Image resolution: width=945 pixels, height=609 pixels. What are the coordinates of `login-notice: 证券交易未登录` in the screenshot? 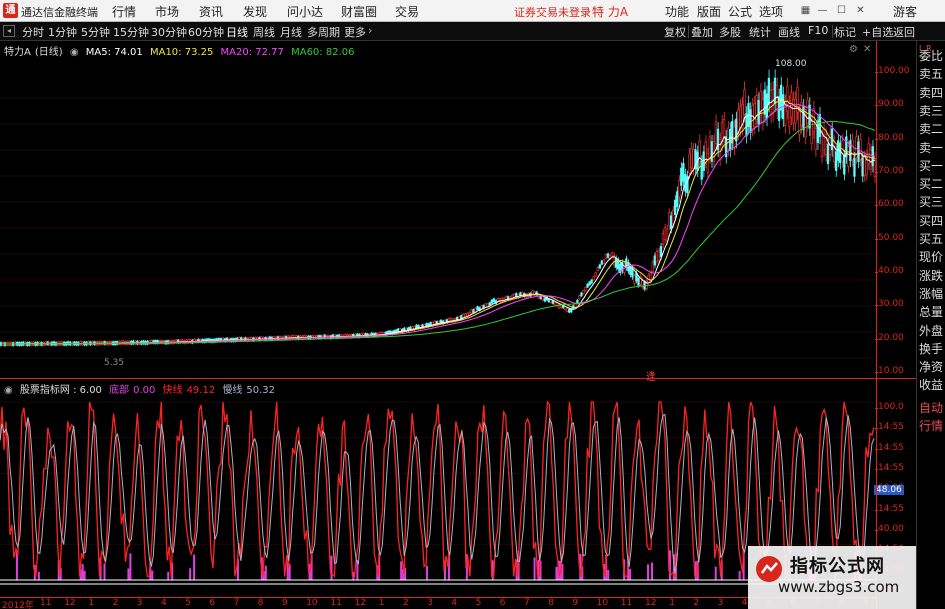 It's located at (552, 12).